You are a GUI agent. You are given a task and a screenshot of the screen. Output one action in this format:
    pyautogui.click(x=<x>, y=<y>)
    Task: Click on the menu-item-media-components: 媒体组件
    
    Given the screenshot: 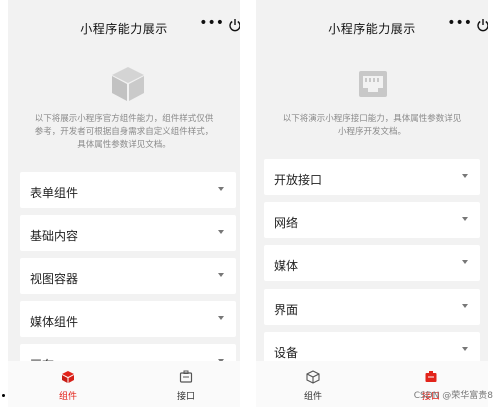 What is the action you would take?
    pyautogui.click(x=128, y=319)
    